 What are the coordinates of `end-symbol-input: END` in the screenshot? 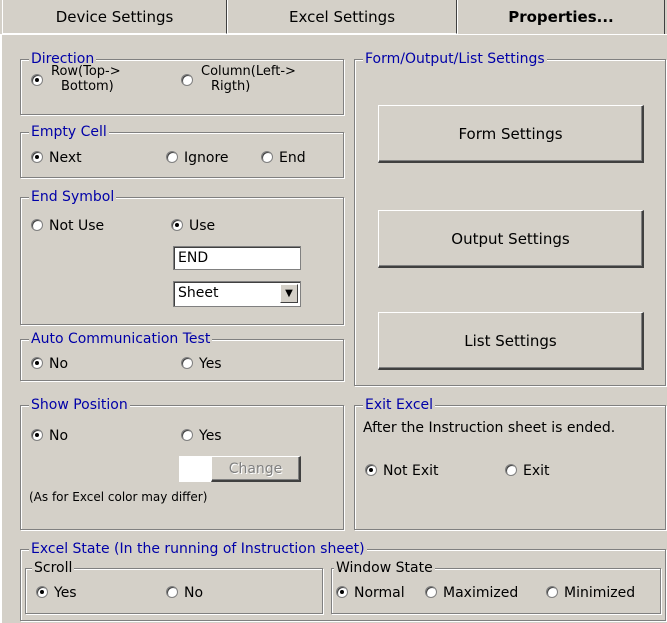 It's located at (237, 258).